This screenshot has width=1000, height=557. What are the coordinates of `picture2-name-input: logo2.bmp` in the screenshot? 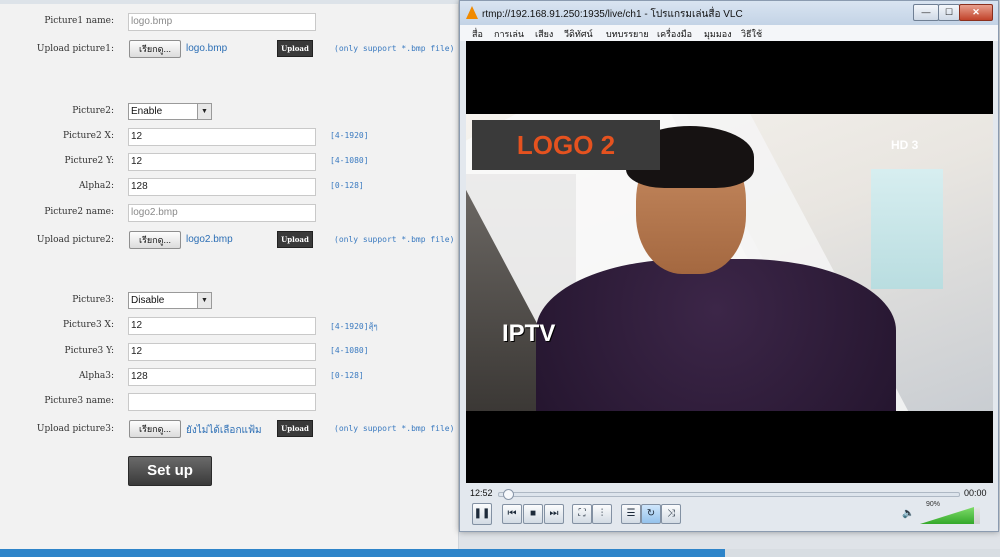 It's located at (222, 213).